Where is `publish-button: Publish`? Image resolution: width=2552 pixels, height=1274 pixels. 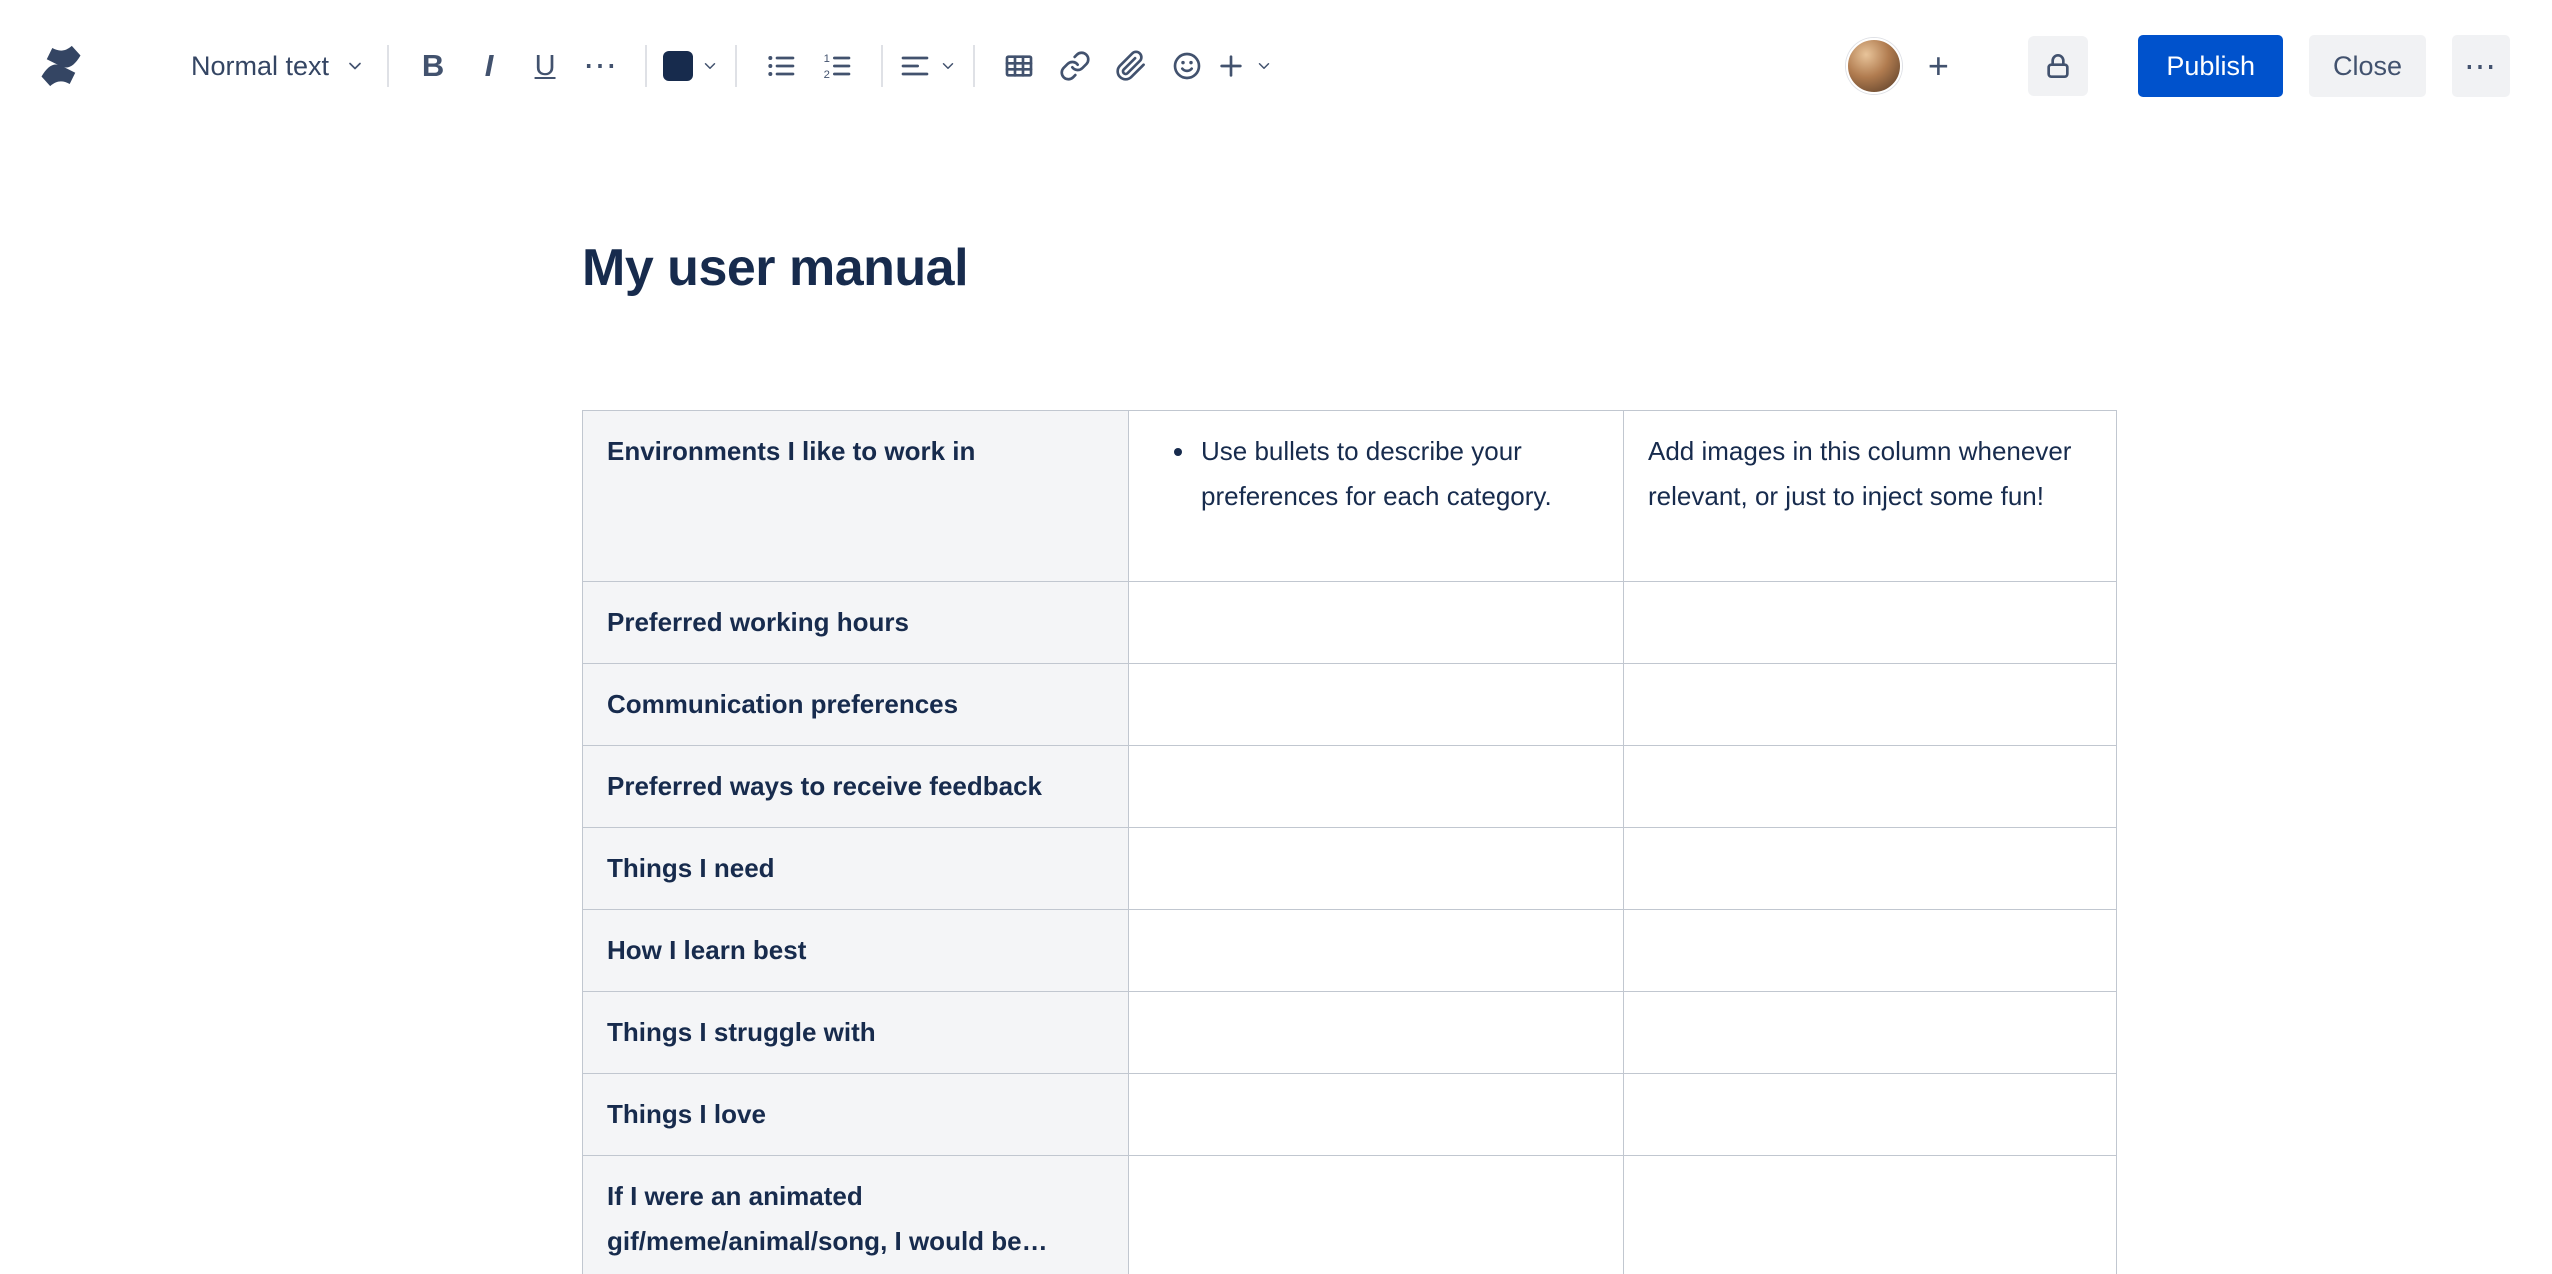 publish-button: Publish is located at coordinates (2210, 66).